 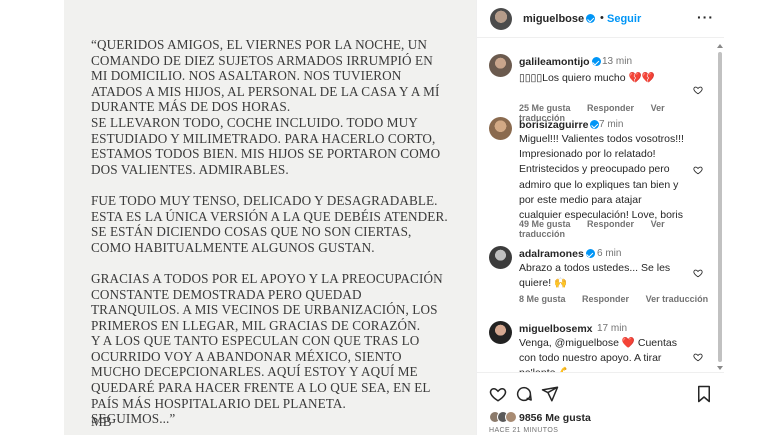 I want to click on comment-time: 7 min, so click(x=611, y=124).